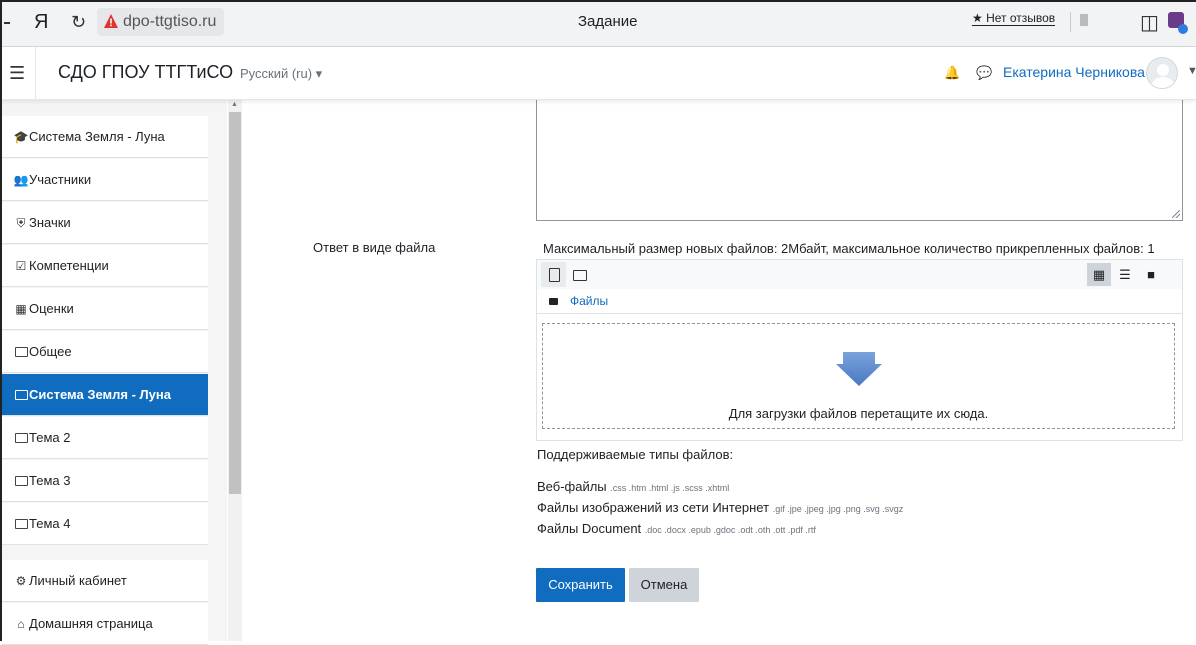  What do you see at coordinates (281, 74) in the screenshot?
I see `language-menu: Русский (ru) ▾` at bounding box center [281, 74].